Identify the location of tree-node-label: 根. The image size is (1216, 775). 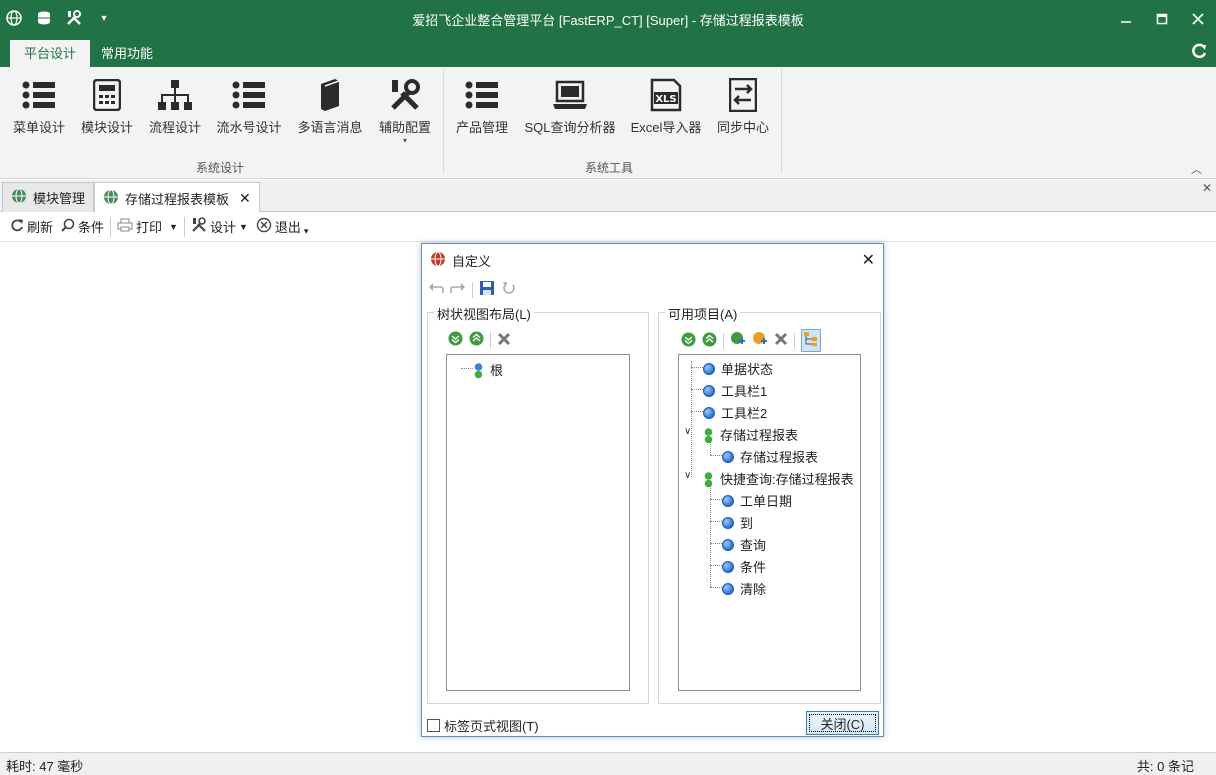
(497, 370).